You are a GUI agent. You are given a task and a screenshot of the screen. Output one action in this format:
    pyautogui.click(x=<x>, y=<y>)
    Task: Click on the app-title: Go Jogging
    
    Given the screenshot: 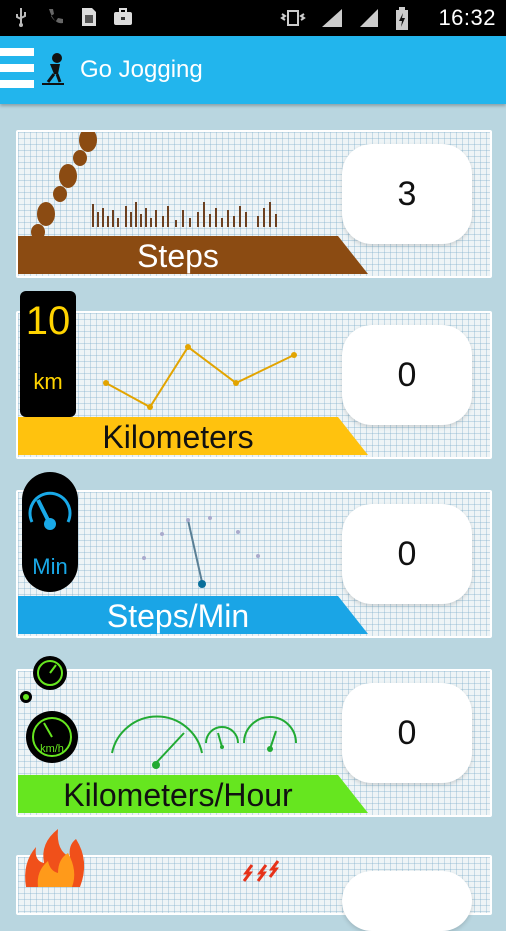 What is the action you would take?
    pyautogui.click(x=141, y=69)
    